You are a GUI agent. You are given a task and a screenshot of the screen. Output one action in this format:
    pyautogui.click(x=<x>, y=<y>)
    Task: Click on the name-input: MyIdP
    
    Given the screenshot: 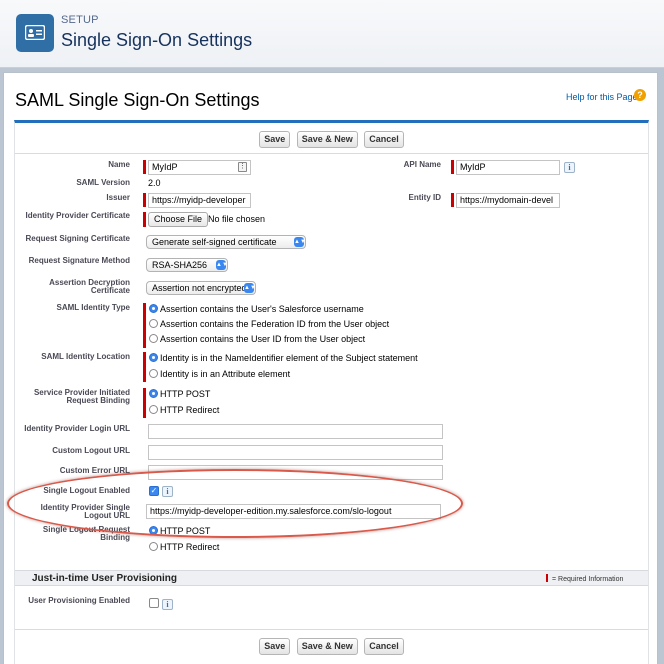 What is the action you would take?
    pyautogui.click(x=199, y=167)
    